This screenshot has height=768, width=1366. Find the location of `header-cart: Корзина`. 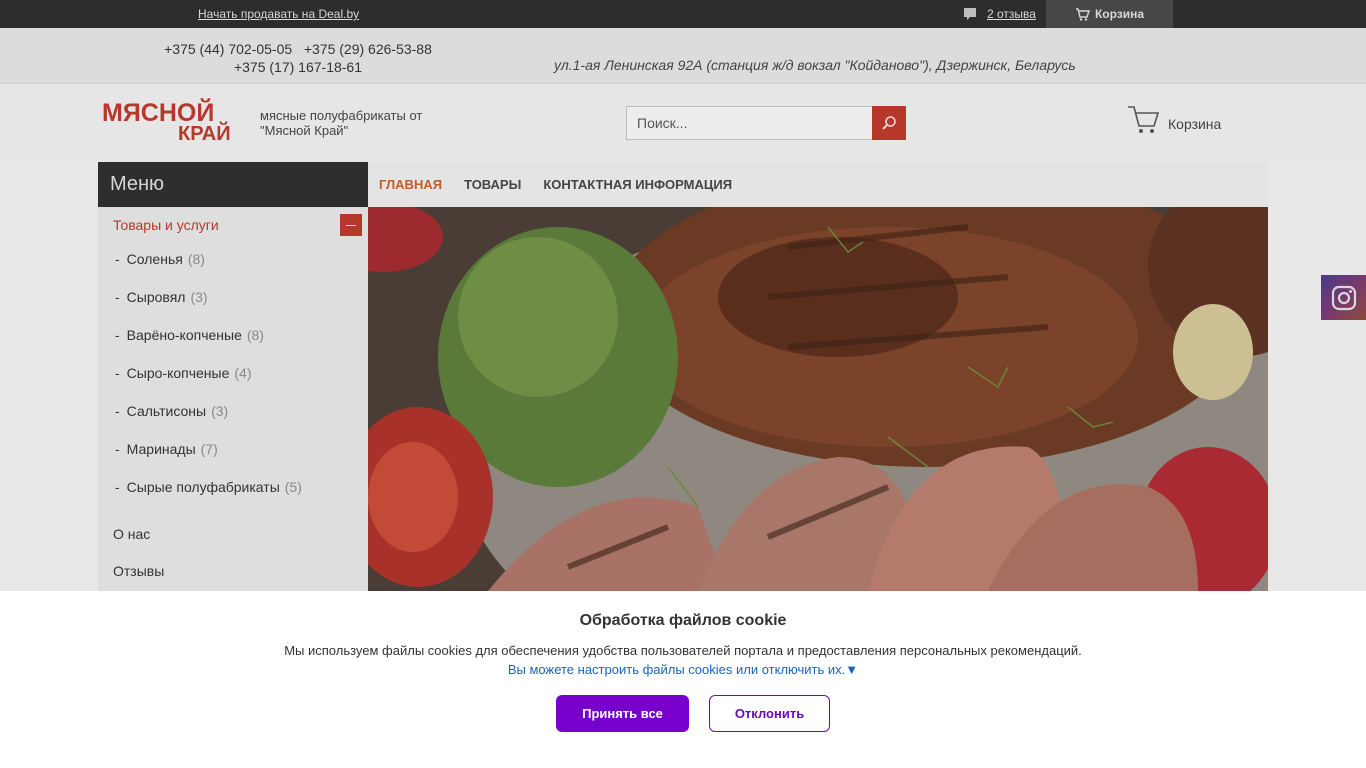

header-cart: Корзина is located at coordinates (1173, 120).